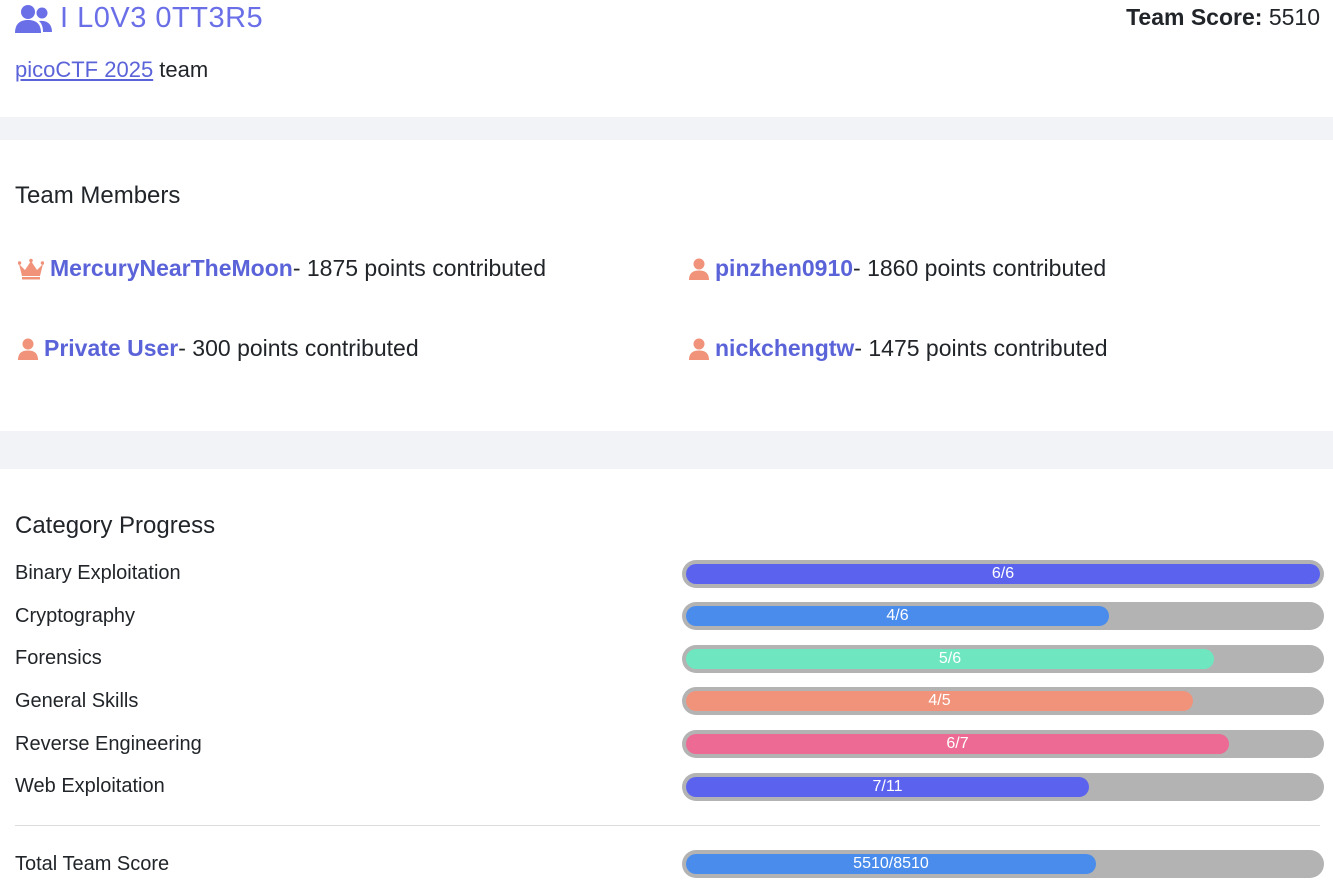 Image resolution: width=1333 pixels, height=891 pixels. Describe the element at coordinates (84, 69) in the screenshot. I see `competition-link: picoCTF 2025` at that location.